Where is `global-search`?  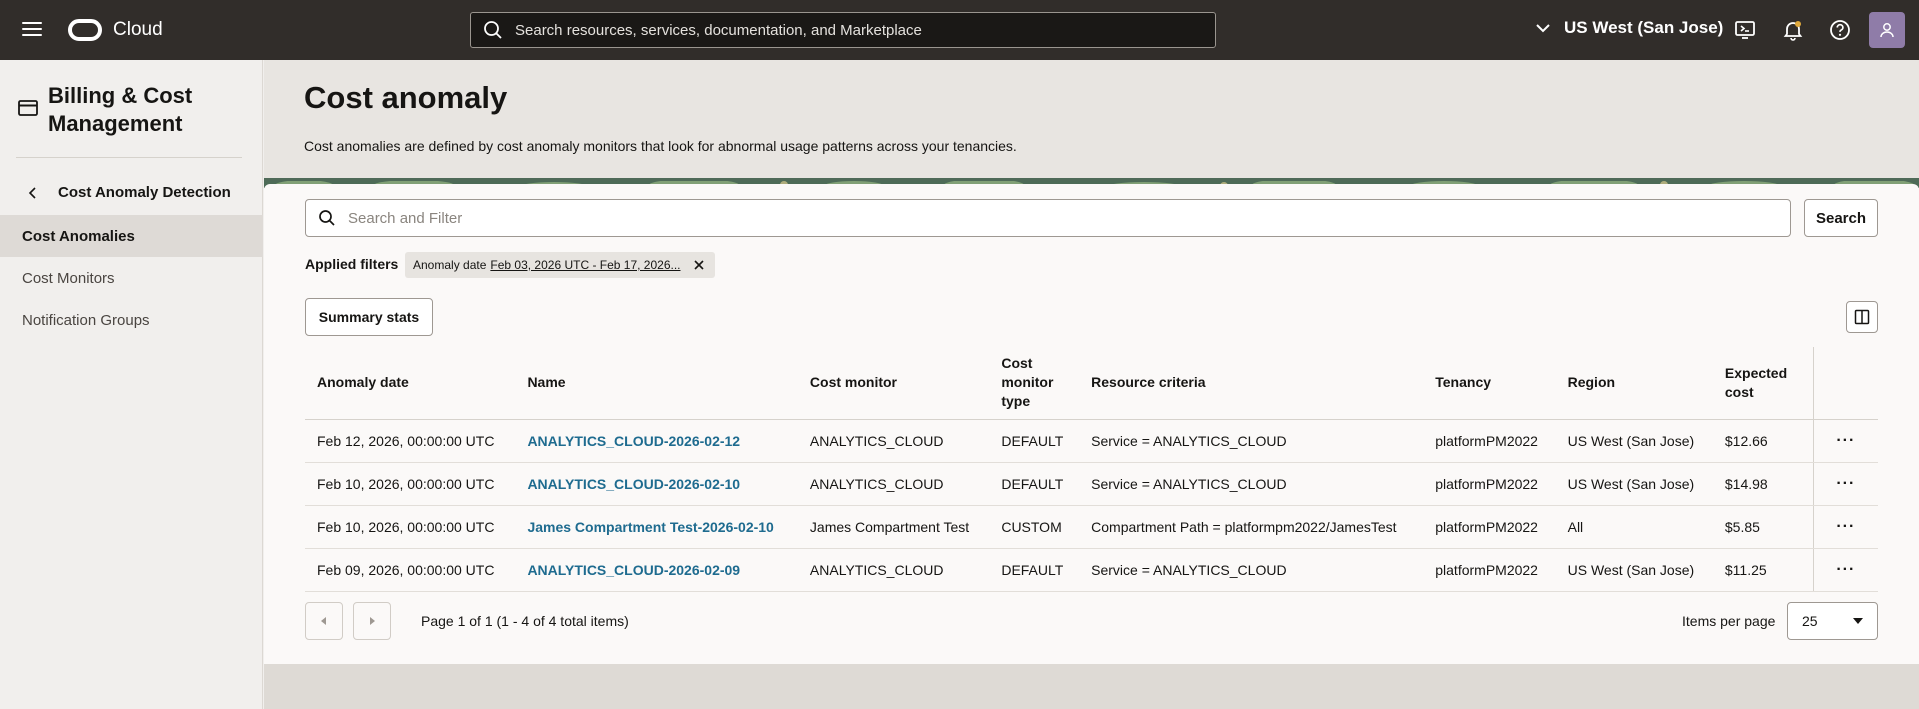
global-search is located at coordinates (843, 30).